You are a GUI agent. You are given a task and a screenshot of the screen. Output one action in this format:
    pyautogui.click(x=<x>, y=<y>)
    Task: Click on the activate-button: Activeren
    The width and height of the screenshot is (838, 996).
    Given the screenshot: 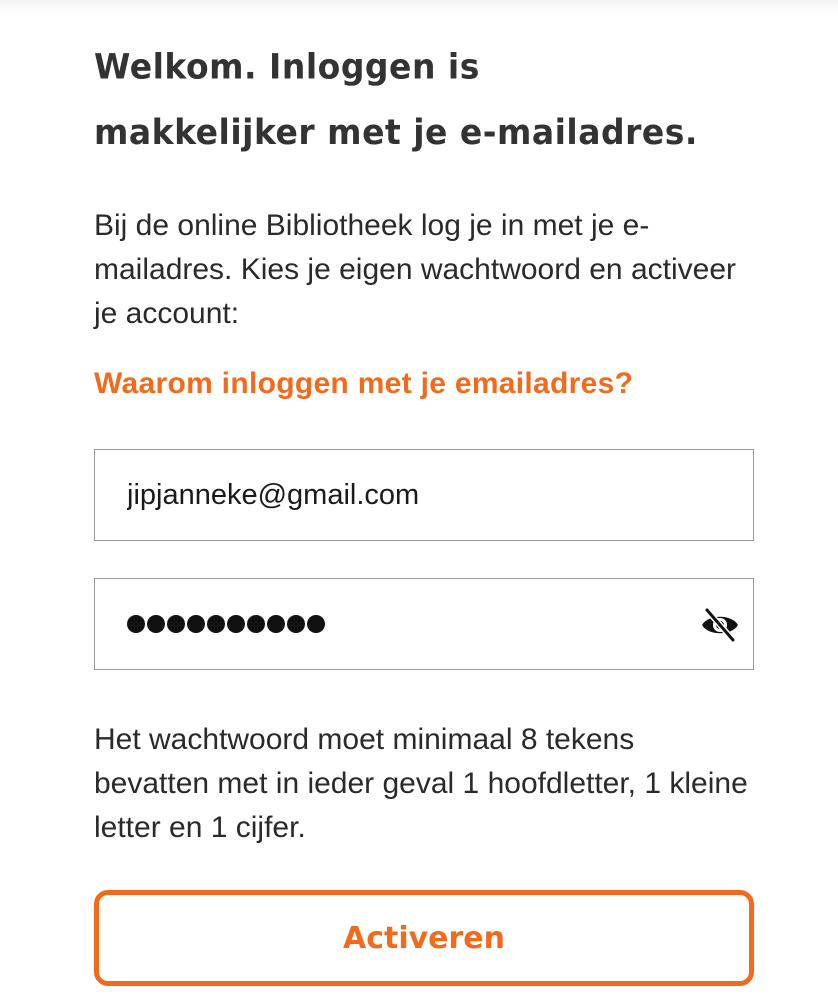 What is the action you would take?
    pyautogui.click(x=424, y=938)
    